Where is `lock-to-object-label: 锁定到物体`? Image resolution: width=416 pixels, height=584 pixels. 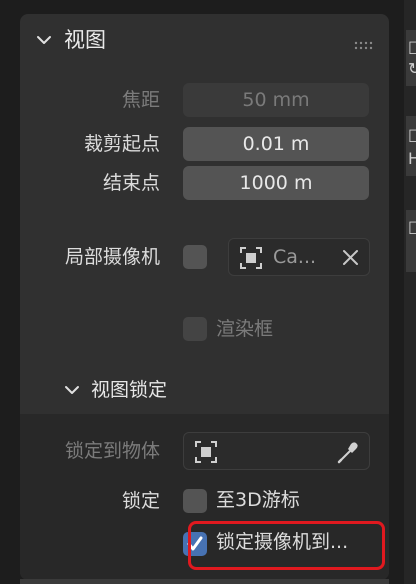
lock-to-object-label: 锁定到物体 is located at coordinates (112, 451).